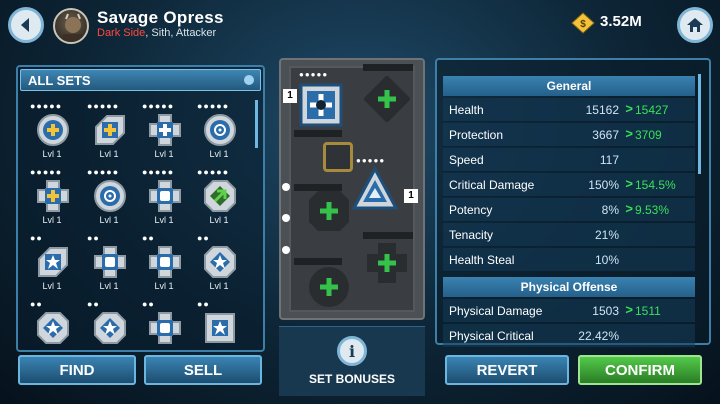 This screenshot has width=720, height=404. What do you see at coordinates (203, 370) in the screenshot?
I see `sell-button: SELL` at bounding box center [203, 370].